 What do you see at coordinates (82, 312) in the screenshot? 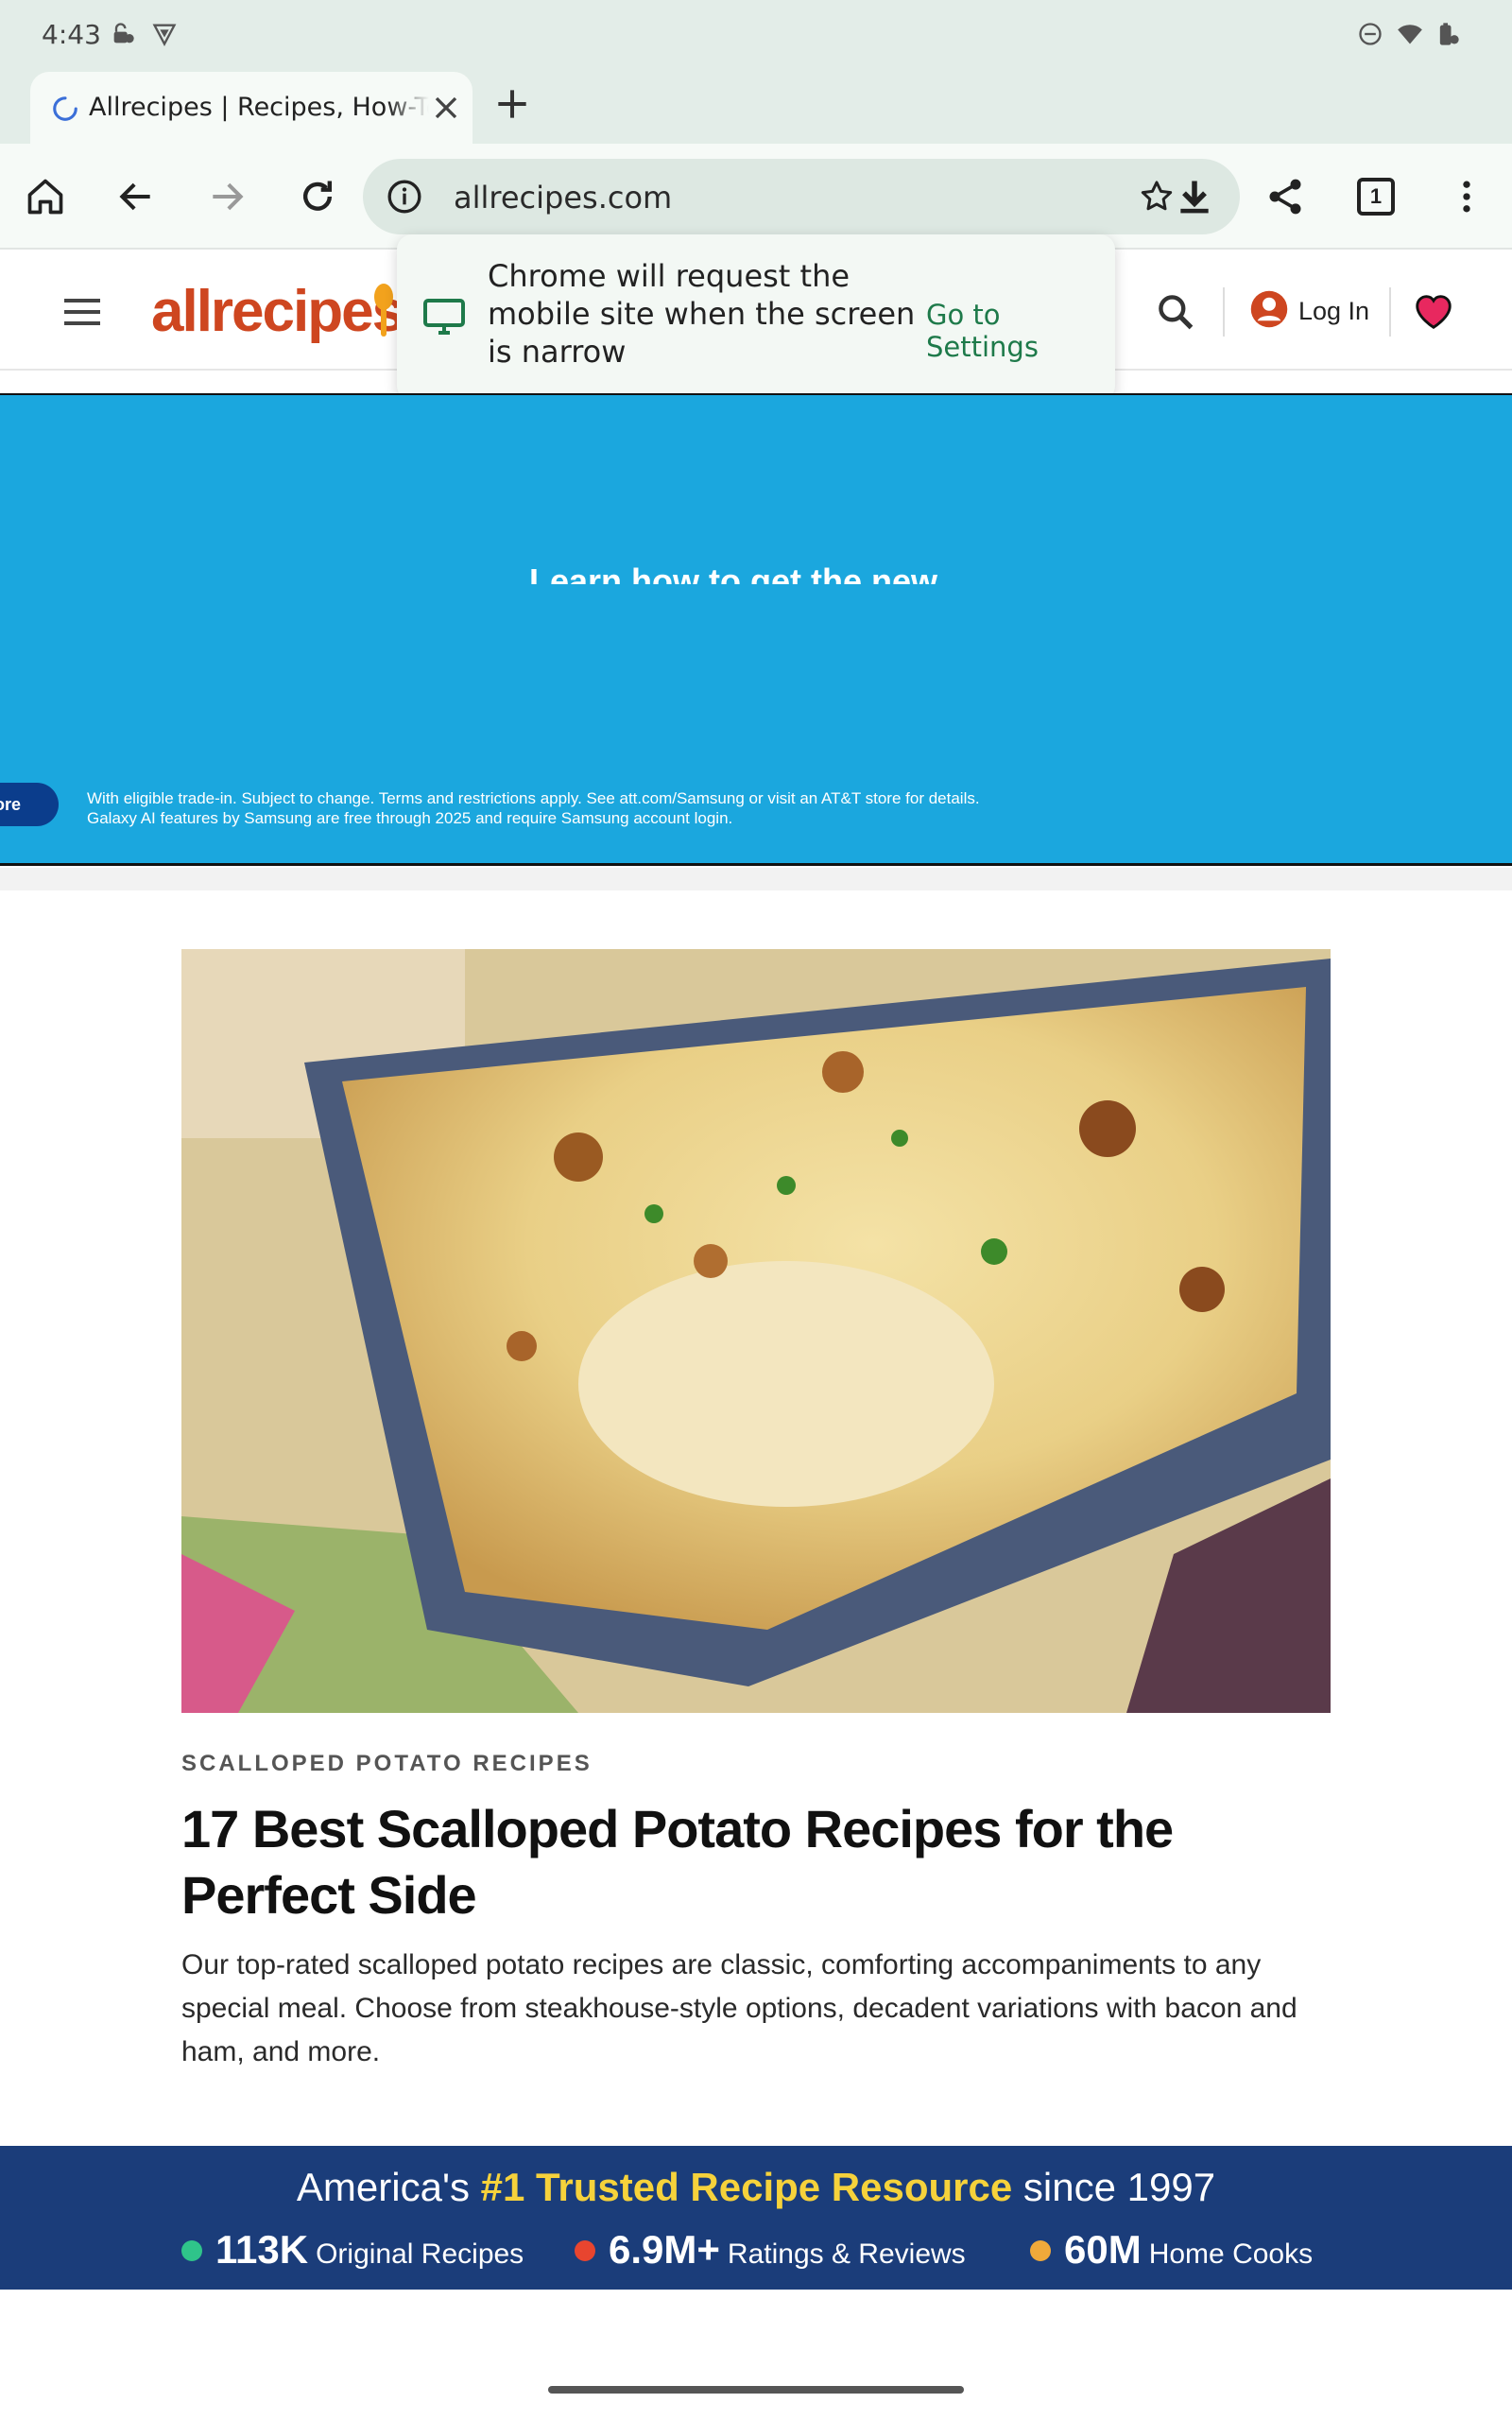
I see `hamburger-menu-icon` at bounding box center [82, 312].